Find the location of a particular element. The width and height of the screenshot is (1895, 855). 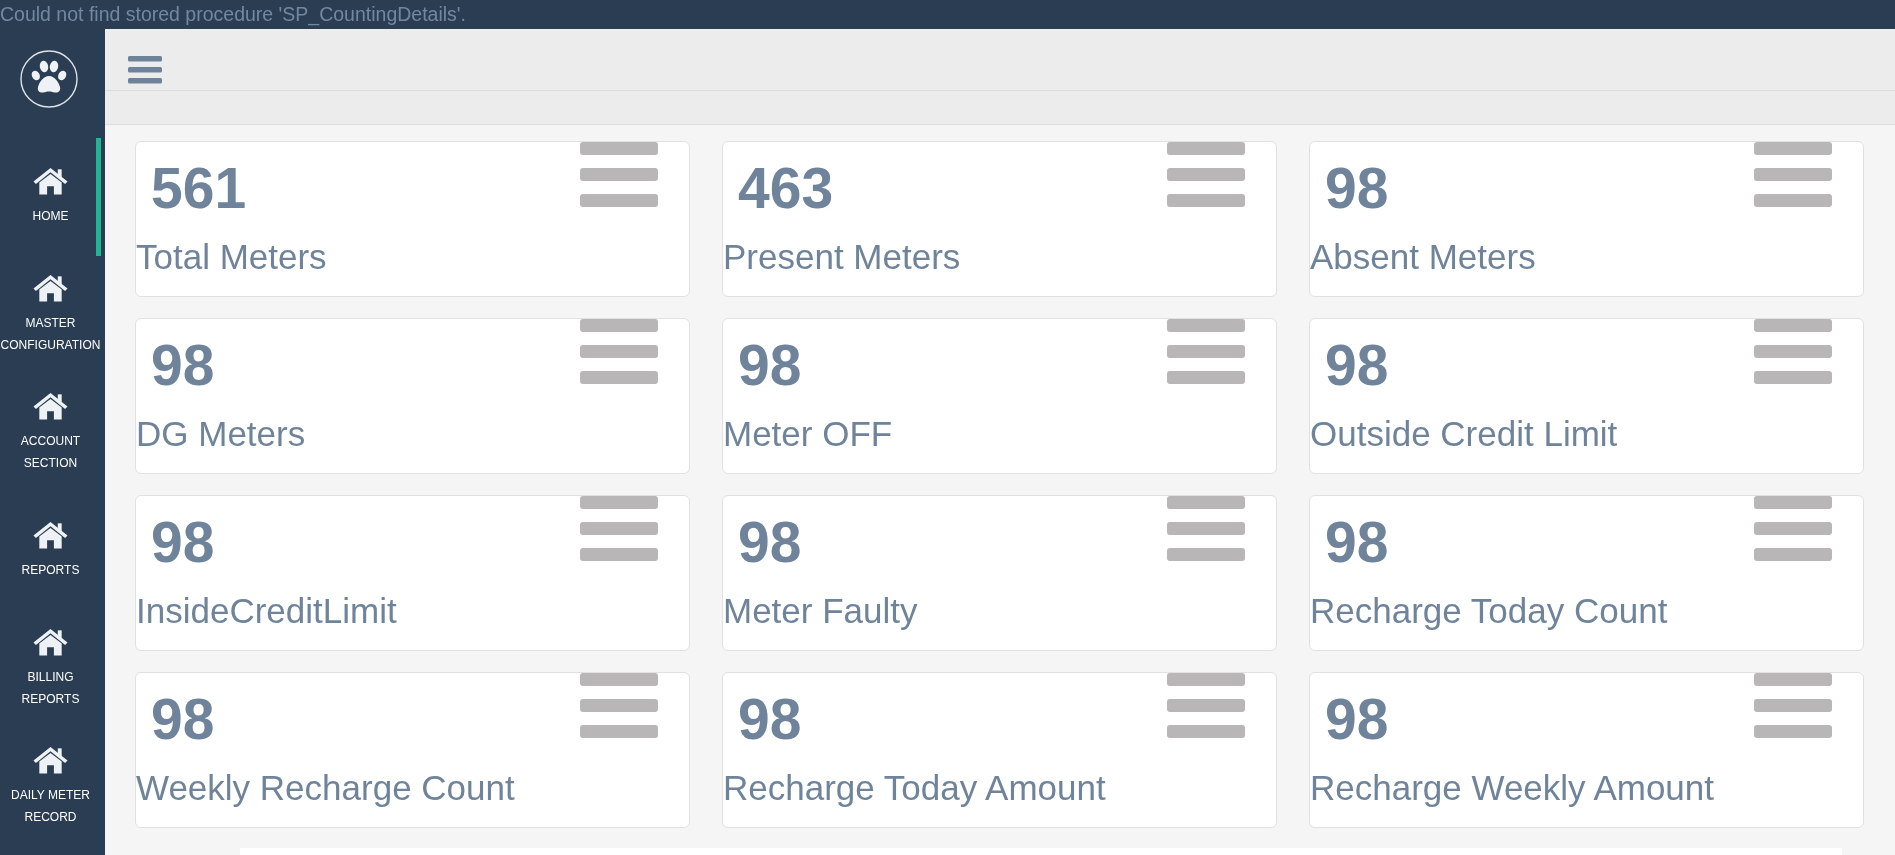

paw-logo-icon is located at coordinates (49, 79).